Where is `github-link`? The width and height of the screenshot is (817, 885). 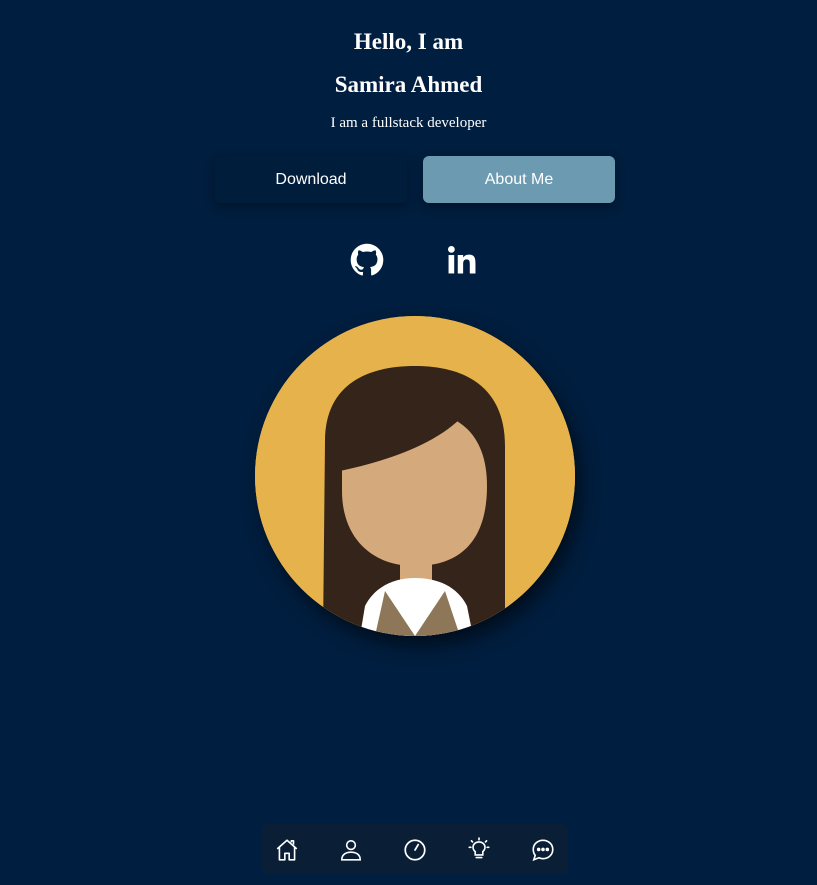 github-link is located at coordinates (367, 260).